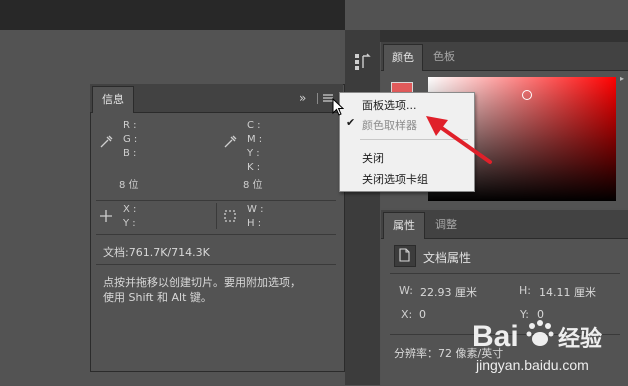 This screenshot has height=386, width=628. Describe the element at coordinates (106, 216) in the screenshot. I see `crosshair-icon` at that location.